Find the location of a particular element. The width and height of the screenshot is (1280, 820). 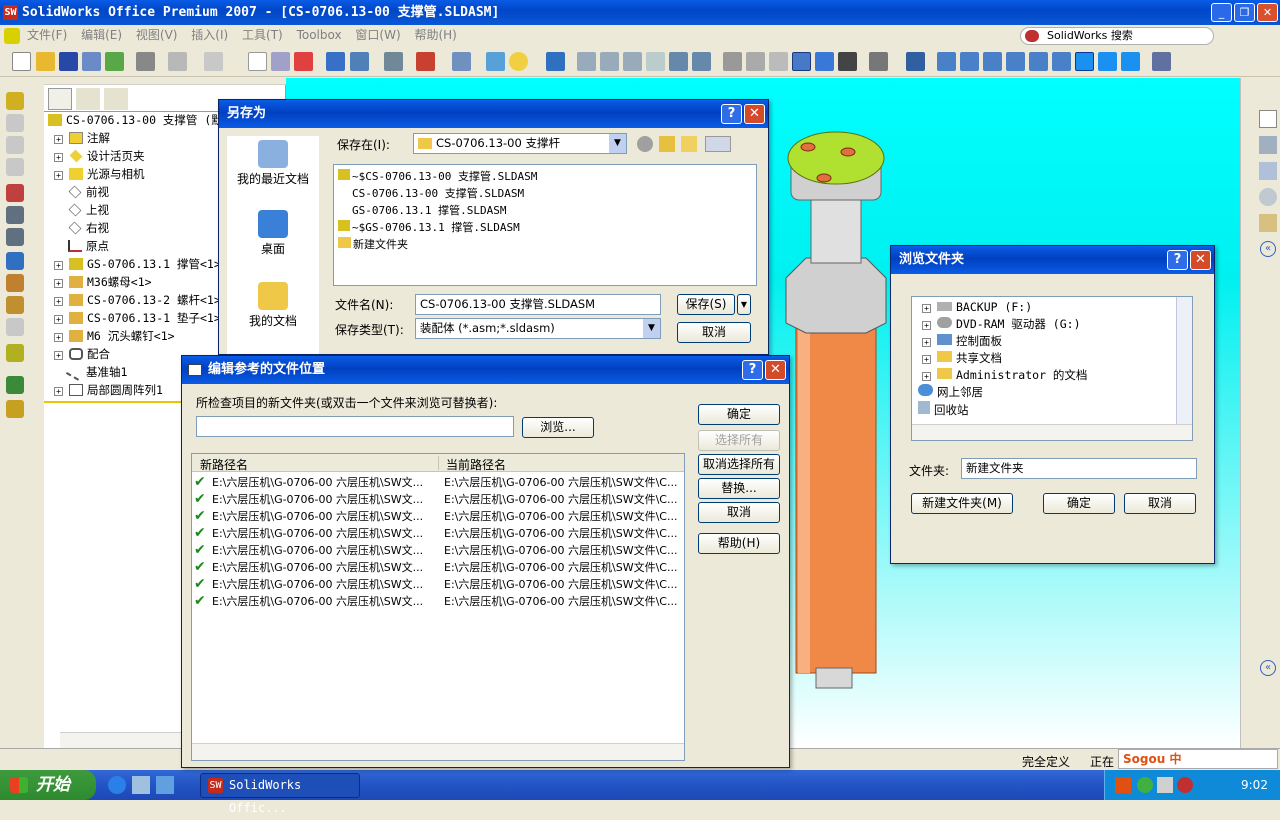

insert-component-icon is located at coordinates (15, 123).